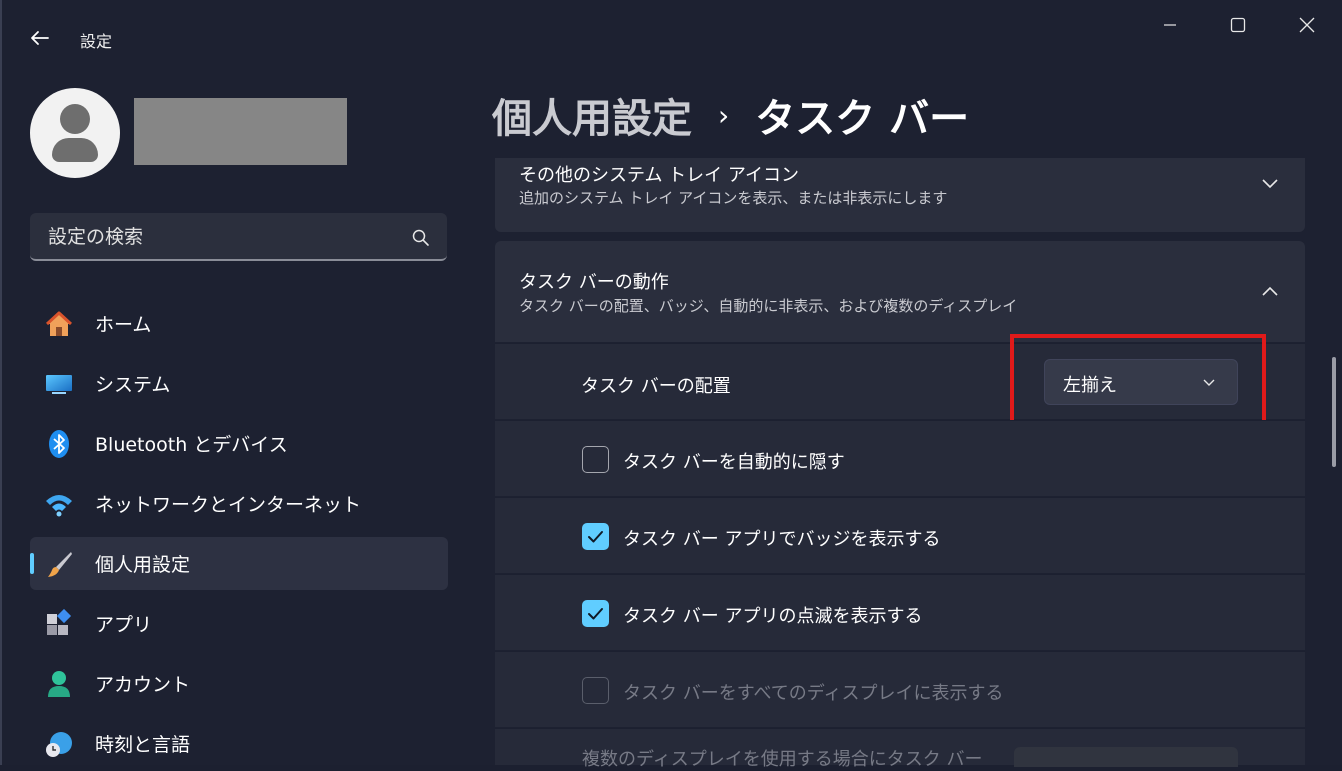  I want to click on show-badges-row: タスク バー アプリでバッジを表示する, so click(900, 535).